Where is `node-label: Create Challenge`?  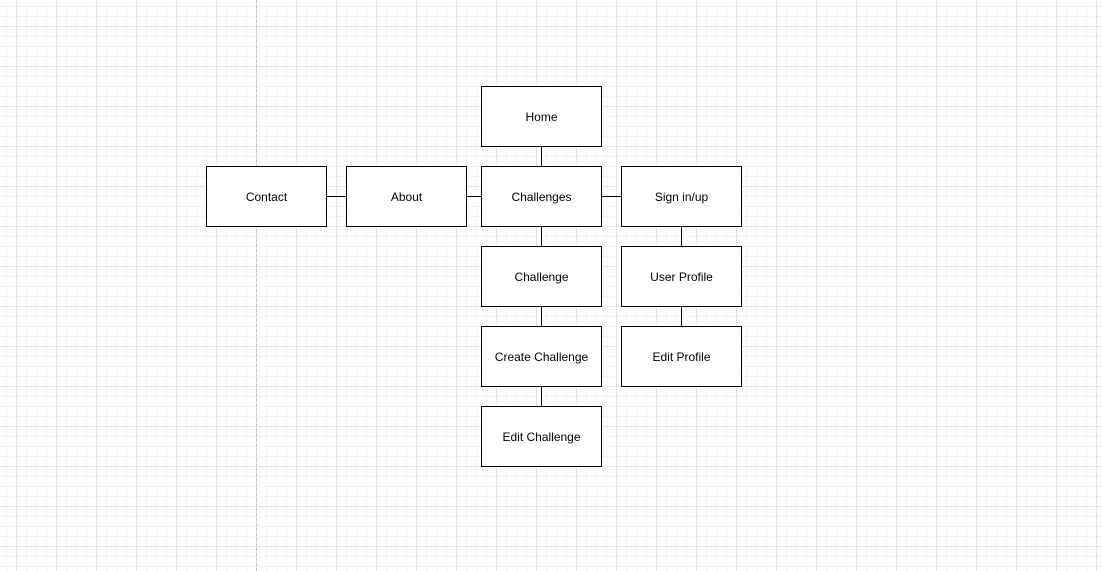
node-label: Create Challenge is located at coordinates (541, 356).